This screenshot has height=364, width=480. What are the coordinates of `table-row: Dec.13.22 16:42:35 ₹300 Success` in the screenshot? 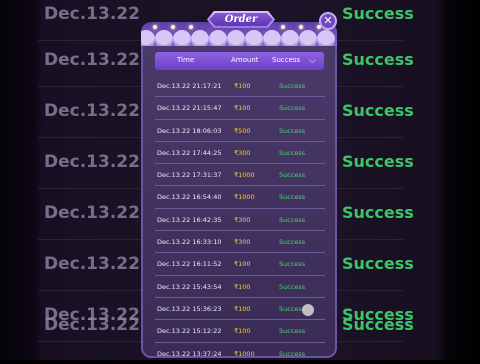 It's located at (240, 220).